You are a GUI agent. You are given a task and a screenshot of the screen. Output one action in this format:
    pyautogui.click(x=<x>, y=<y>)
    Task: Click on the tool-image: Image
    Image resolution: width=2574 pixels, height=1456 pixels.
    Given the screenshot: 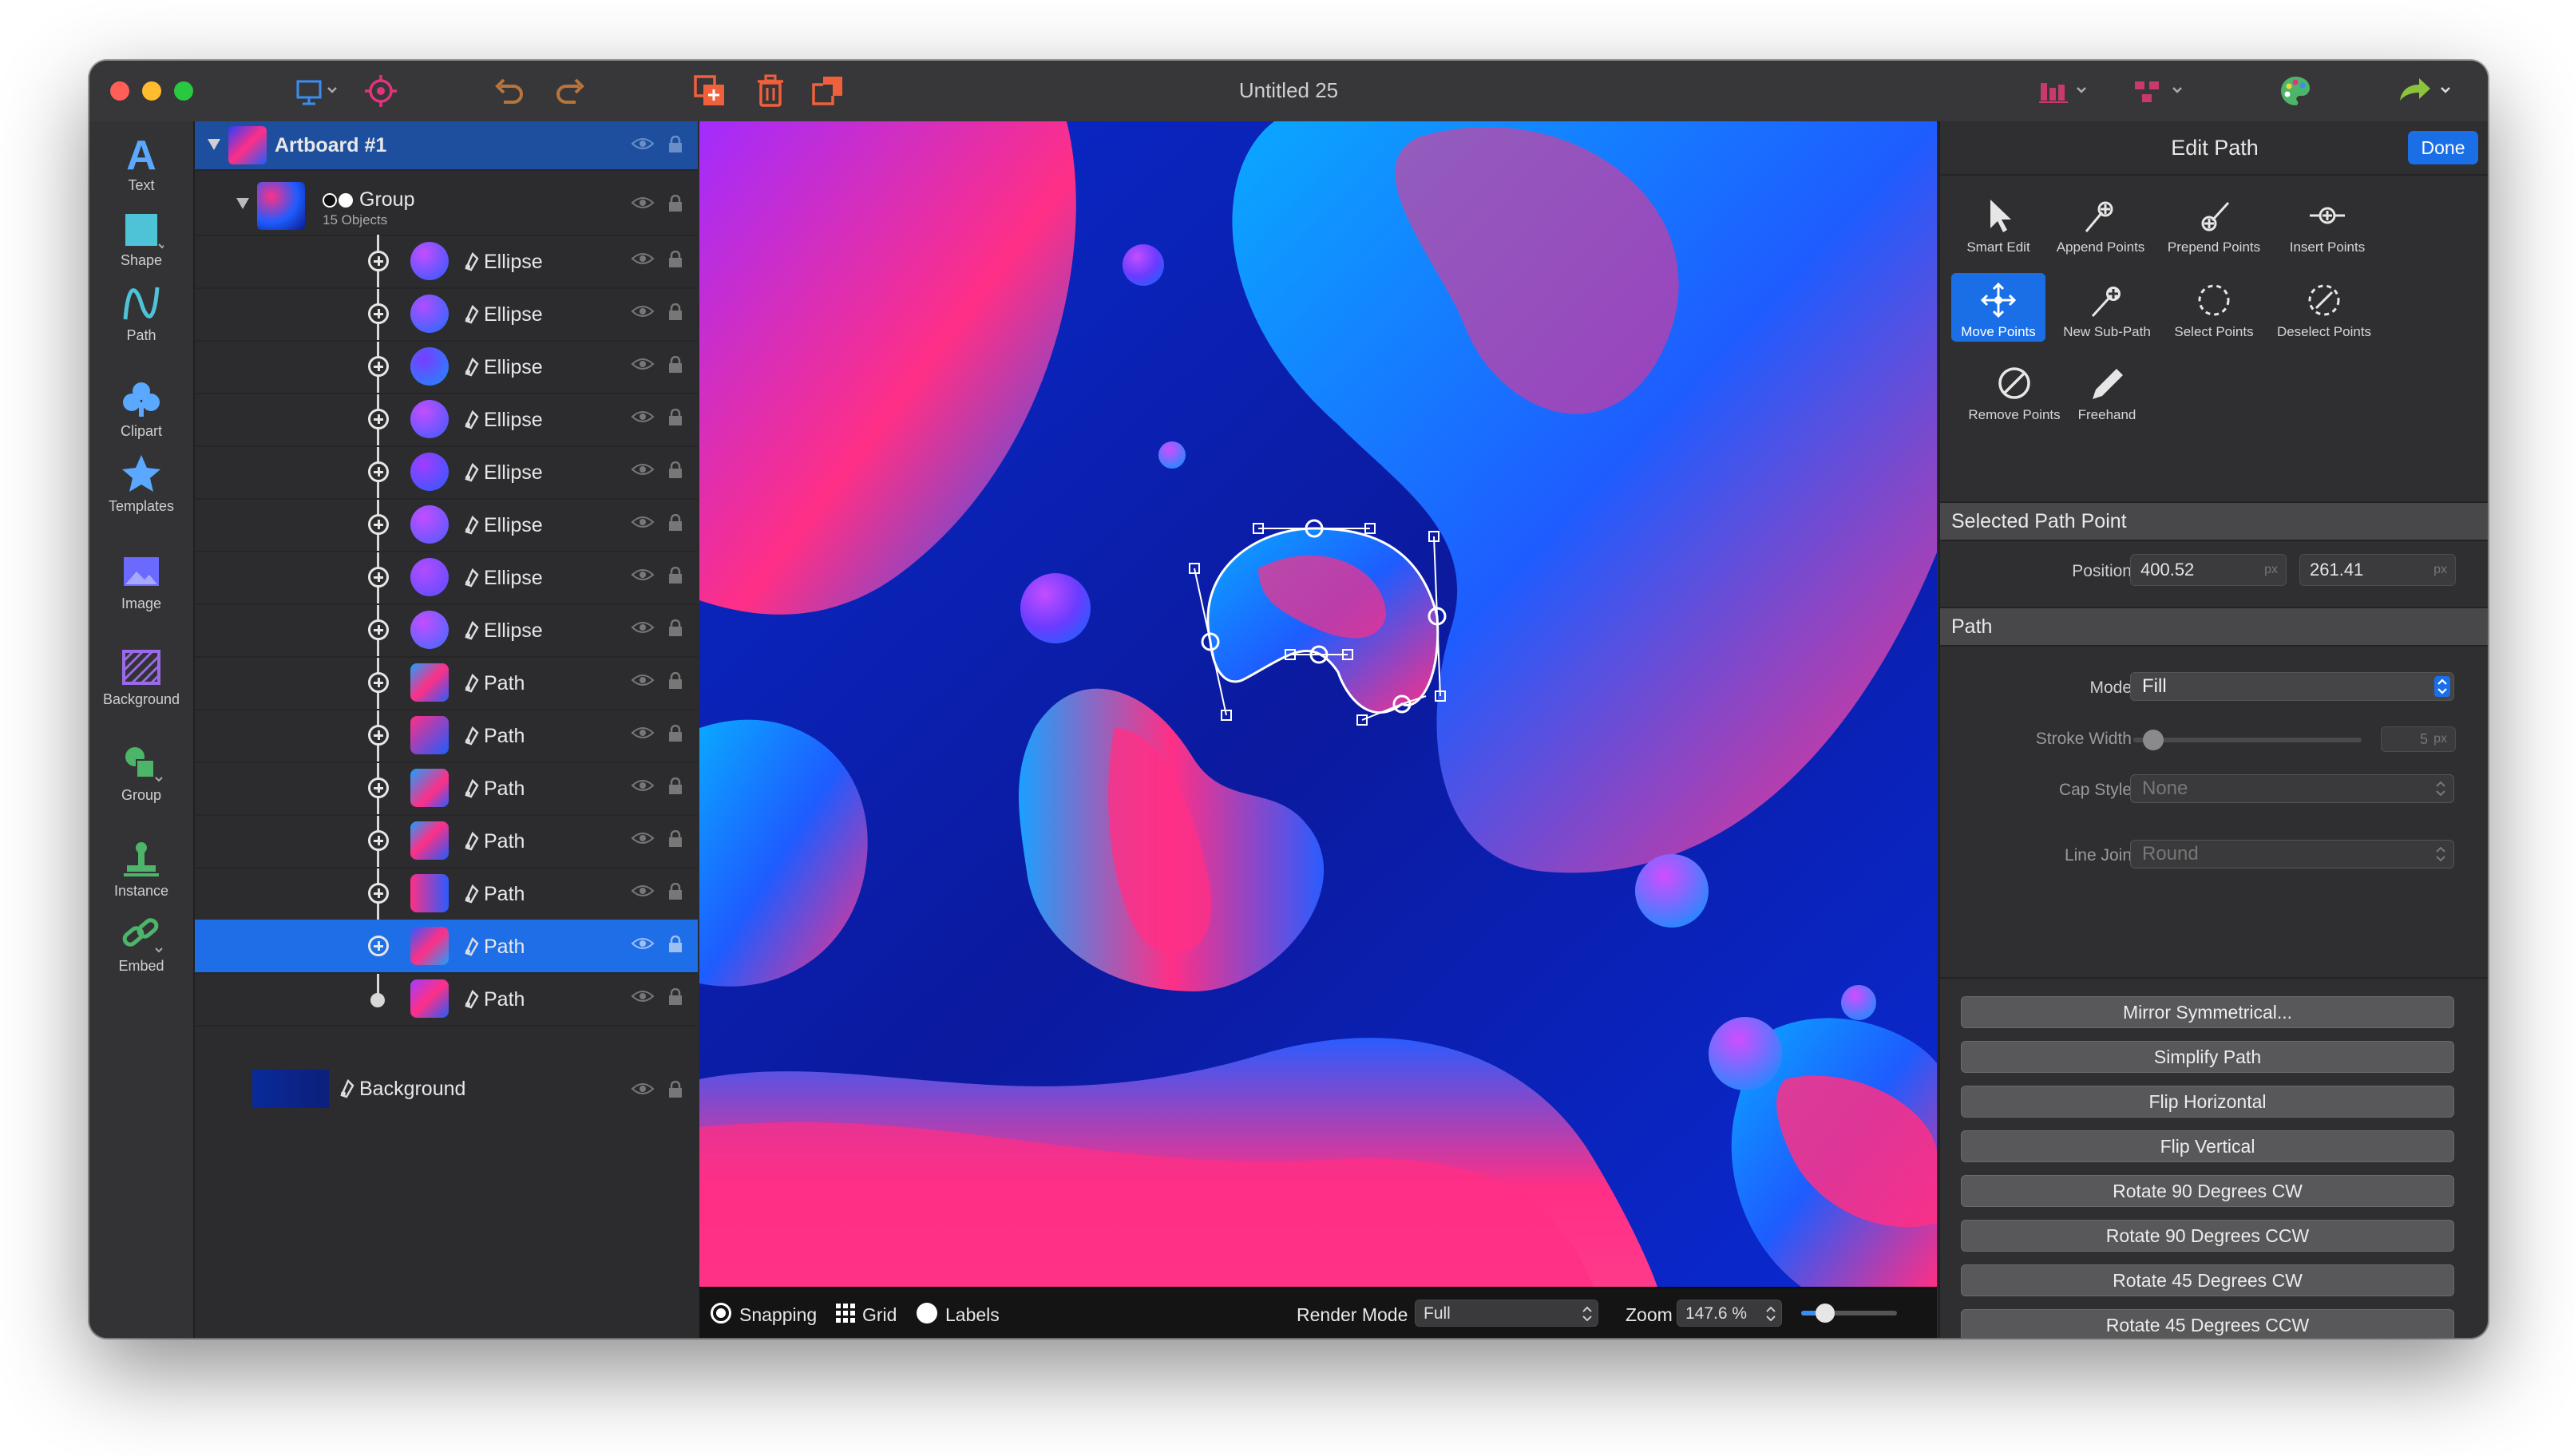 What is the action you would take?
    pyautogui.click(x=141, y=580)
    